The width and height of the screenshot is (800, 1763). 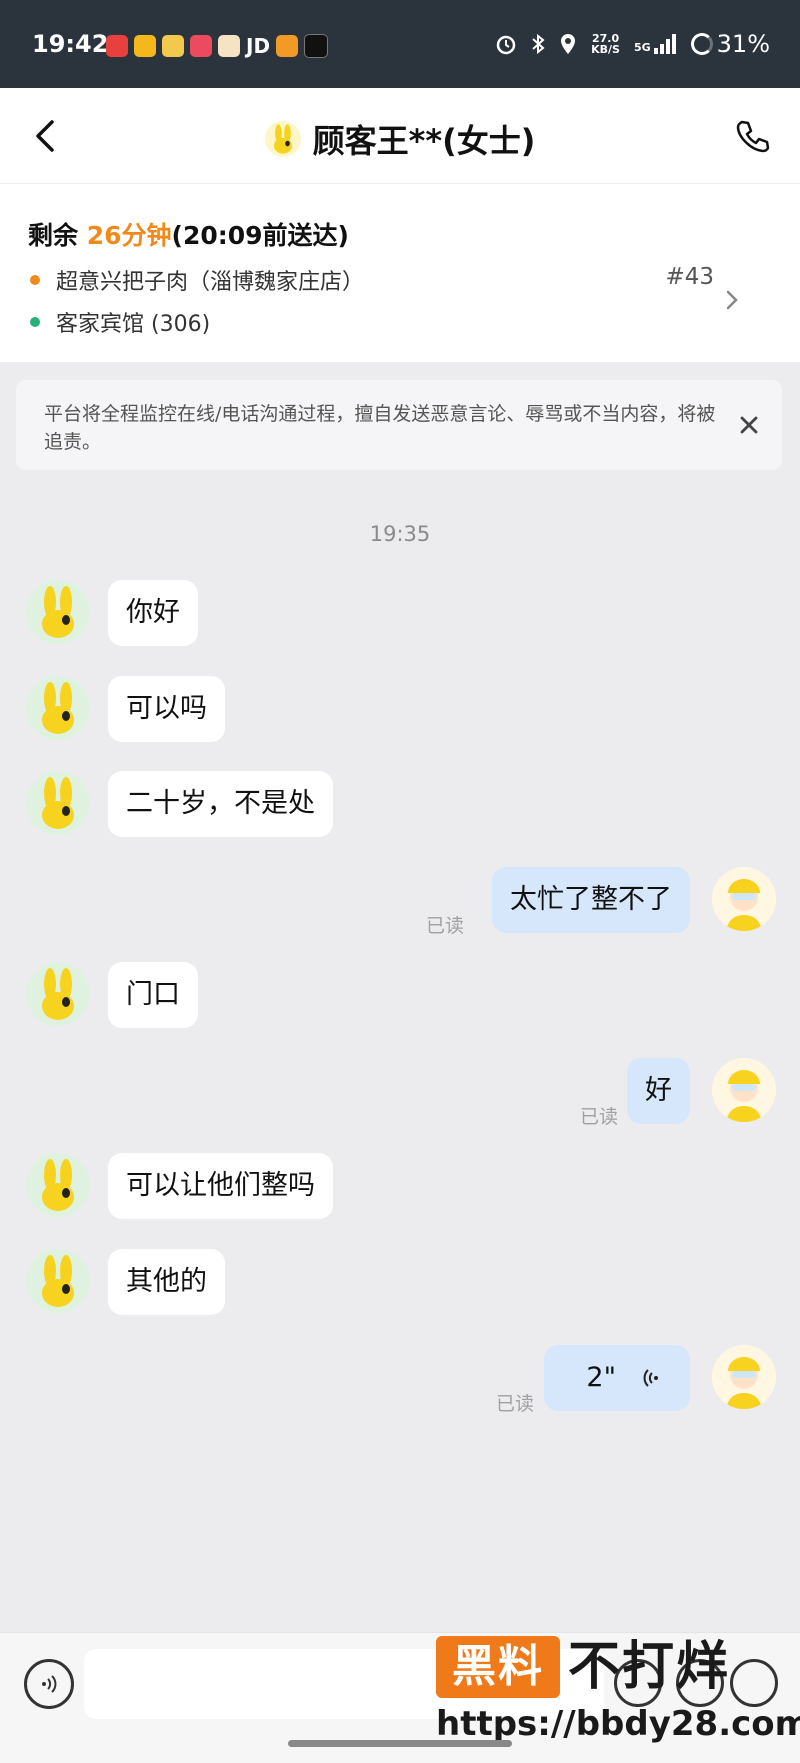 I want to click on phone-icon, so click(x=752, y=136).